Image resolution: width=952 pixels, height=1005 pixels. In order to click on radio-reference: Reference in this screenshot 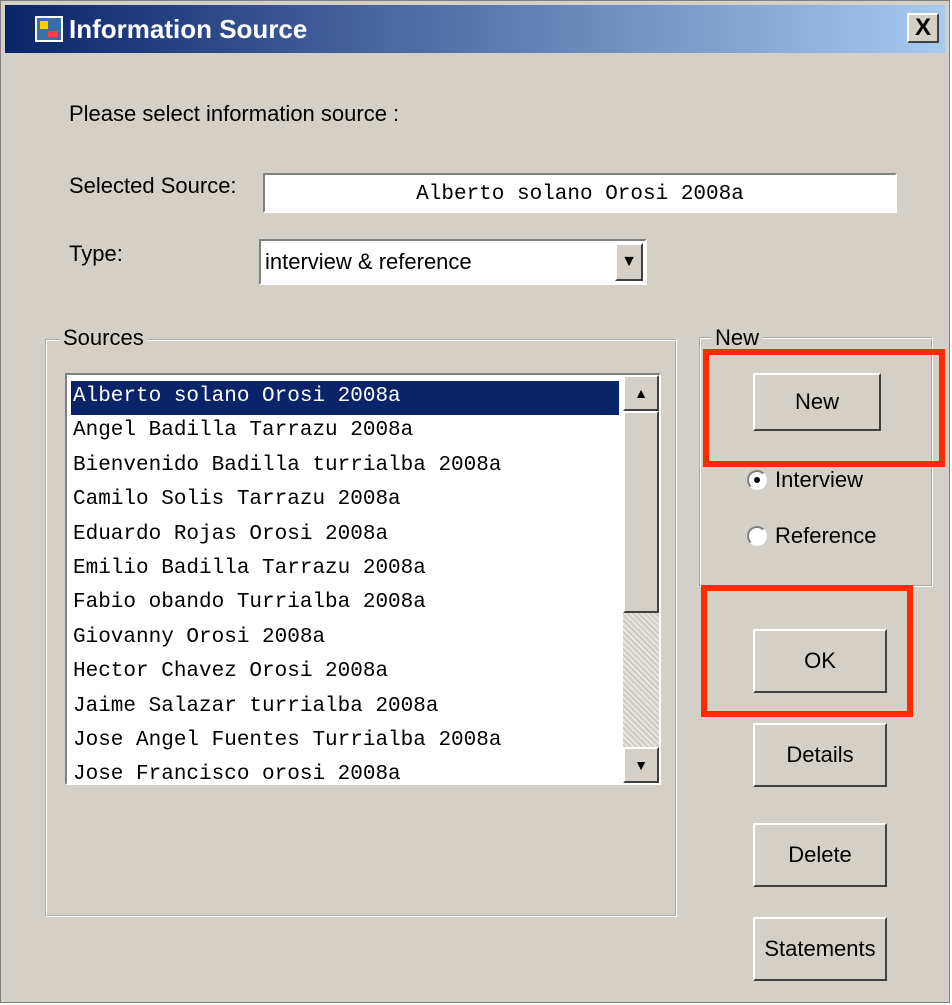, I will do `click(812, 536)`.